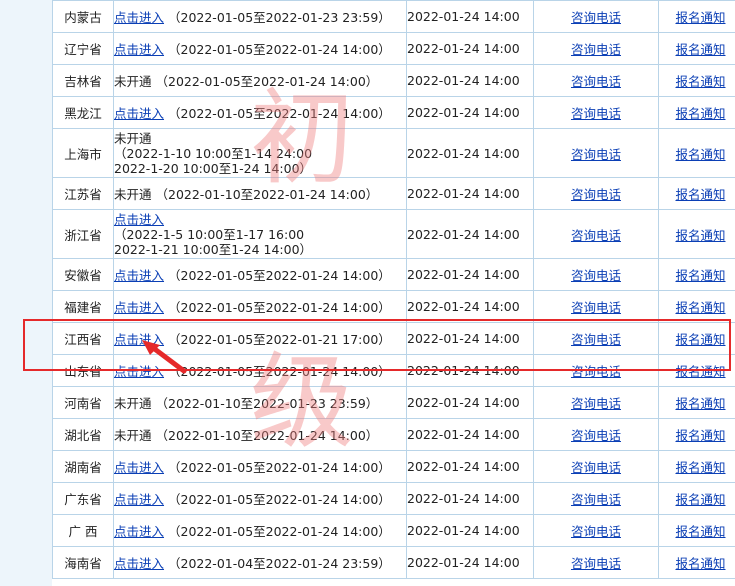 The image size is (735, 586). What do you see at coordinates (83, 370) in the screenshot?
I see `province-cell: 山东省` at bounding box center [83, 370].